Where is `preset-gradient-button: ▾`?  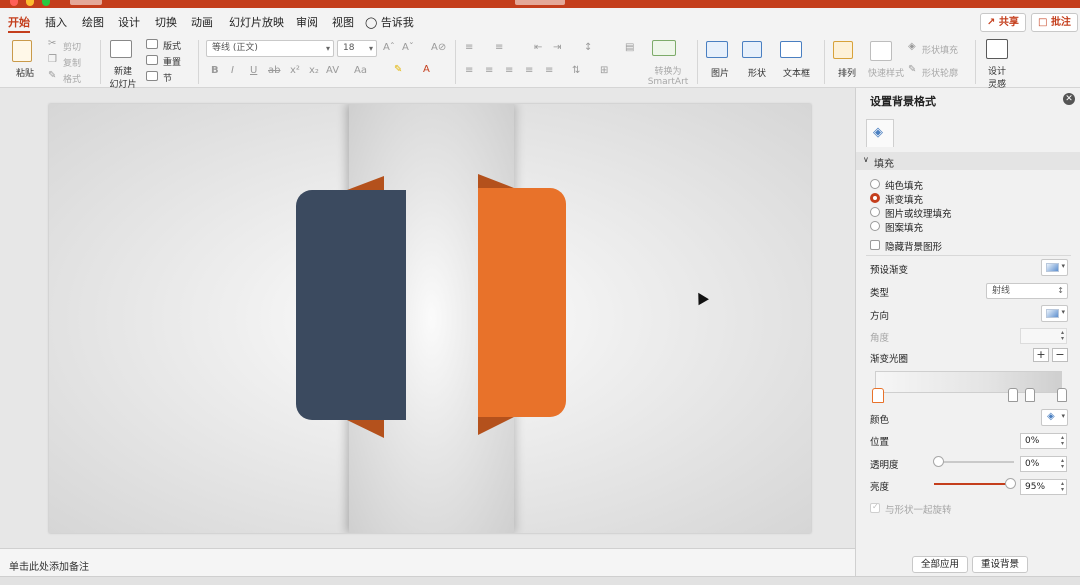
preset-gradient-button: ▾ is located at coordinates (1054, 267).